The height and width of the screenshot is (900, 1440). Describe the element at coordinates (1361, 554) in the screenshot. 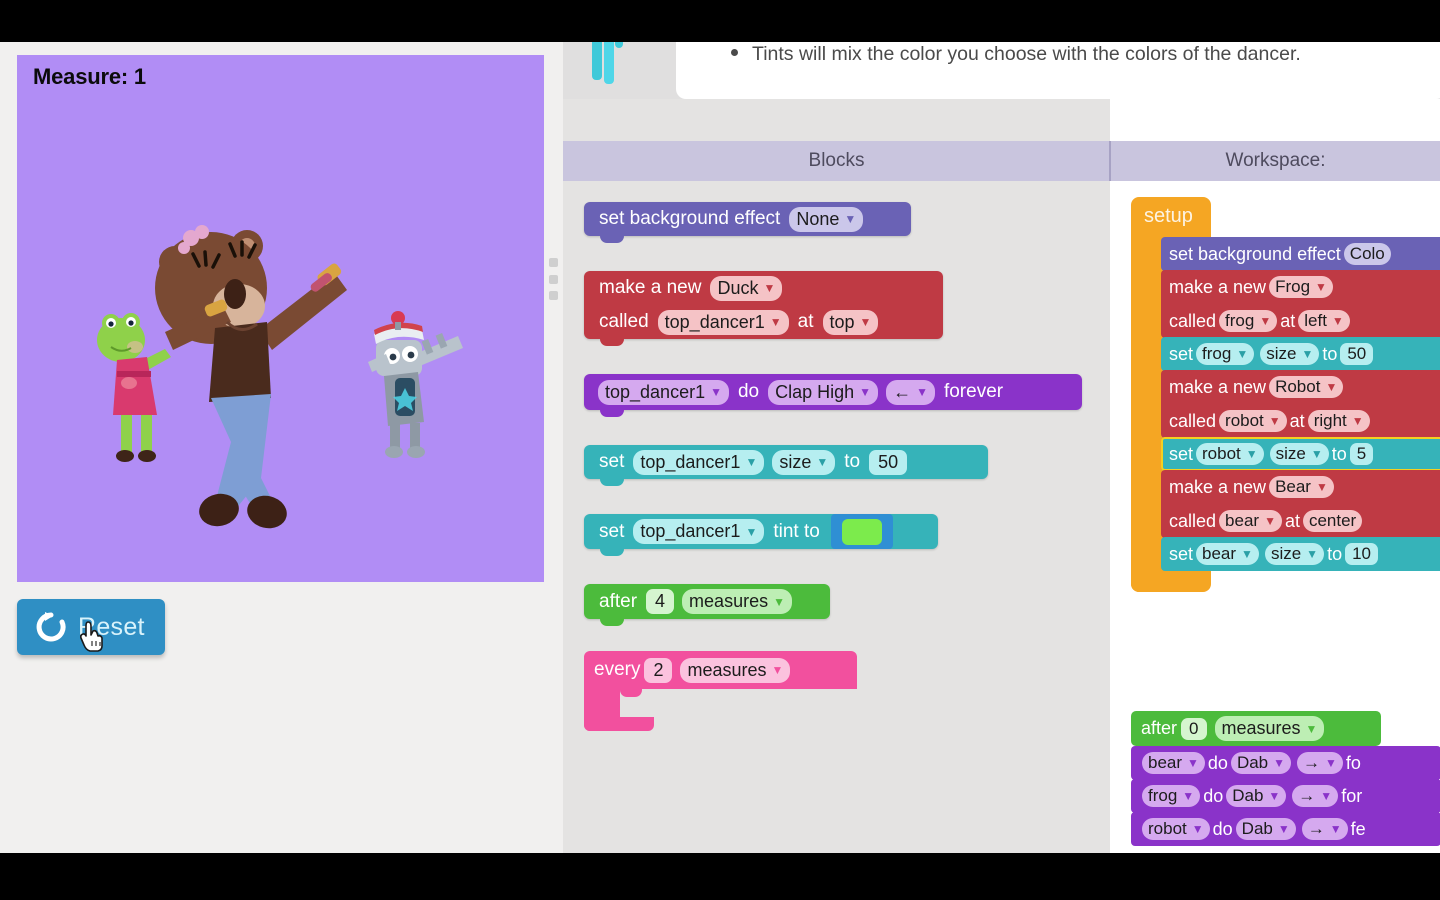

I see `size-value-input: 10` at that location.